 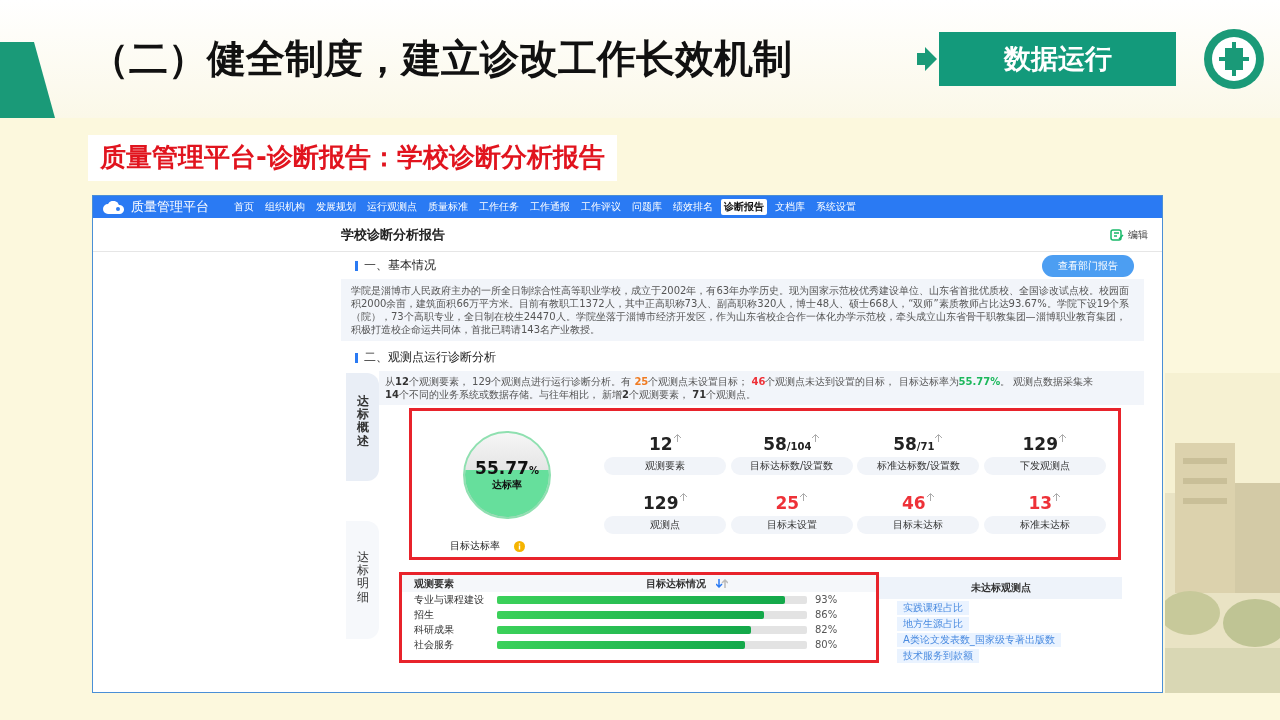 What do you see at coordinates (1234, 59) in the screenshot?
I see `logo-icon` at bounding box center [1234, 59].